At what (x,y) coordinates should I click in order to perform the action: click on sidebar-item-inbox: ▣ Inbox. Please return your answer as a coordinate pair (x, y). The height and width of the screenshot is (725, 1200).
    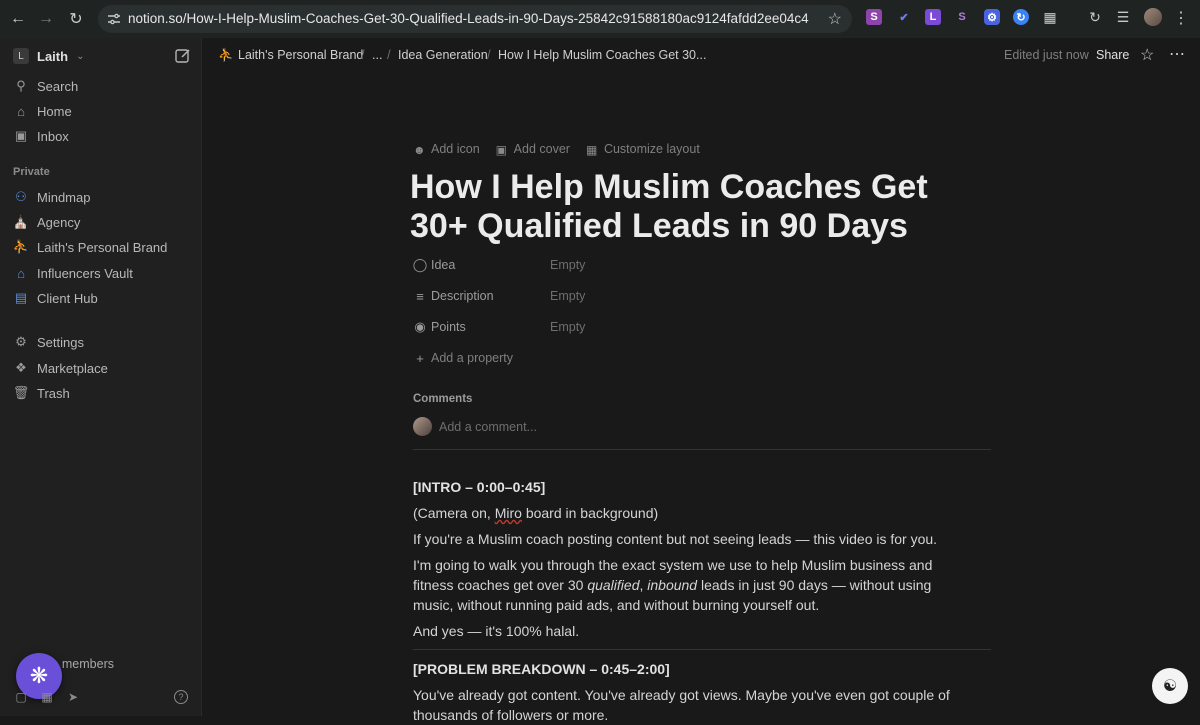
    Looking at the image, I should click on (41, 136).